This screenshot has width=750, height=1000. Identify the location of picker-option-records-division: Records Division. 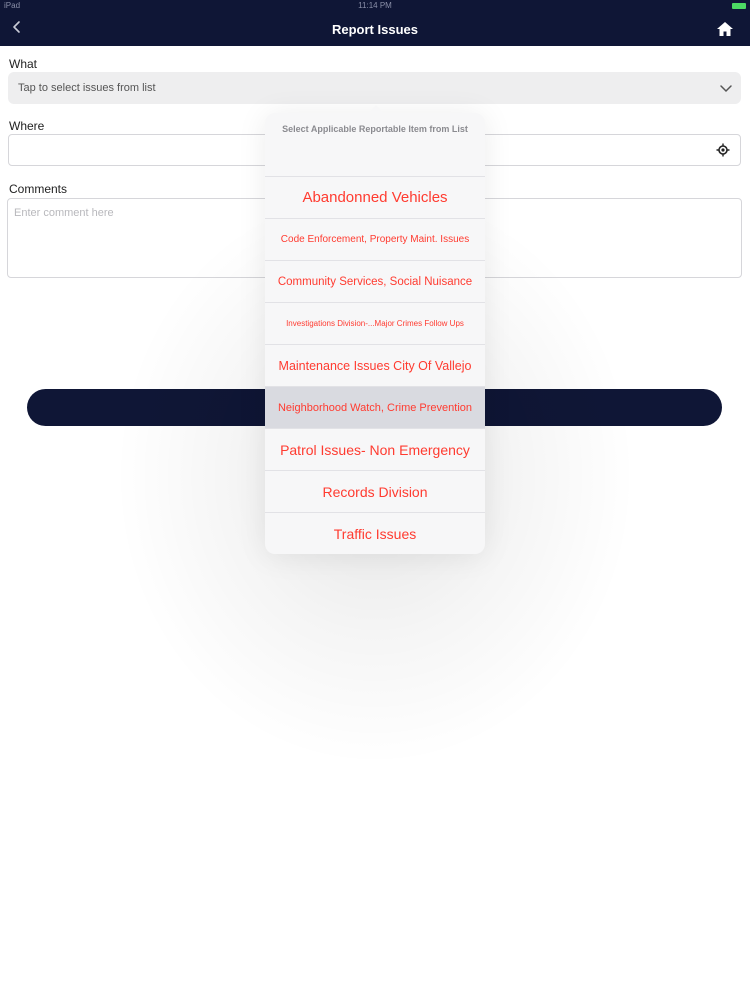
(375, 491).